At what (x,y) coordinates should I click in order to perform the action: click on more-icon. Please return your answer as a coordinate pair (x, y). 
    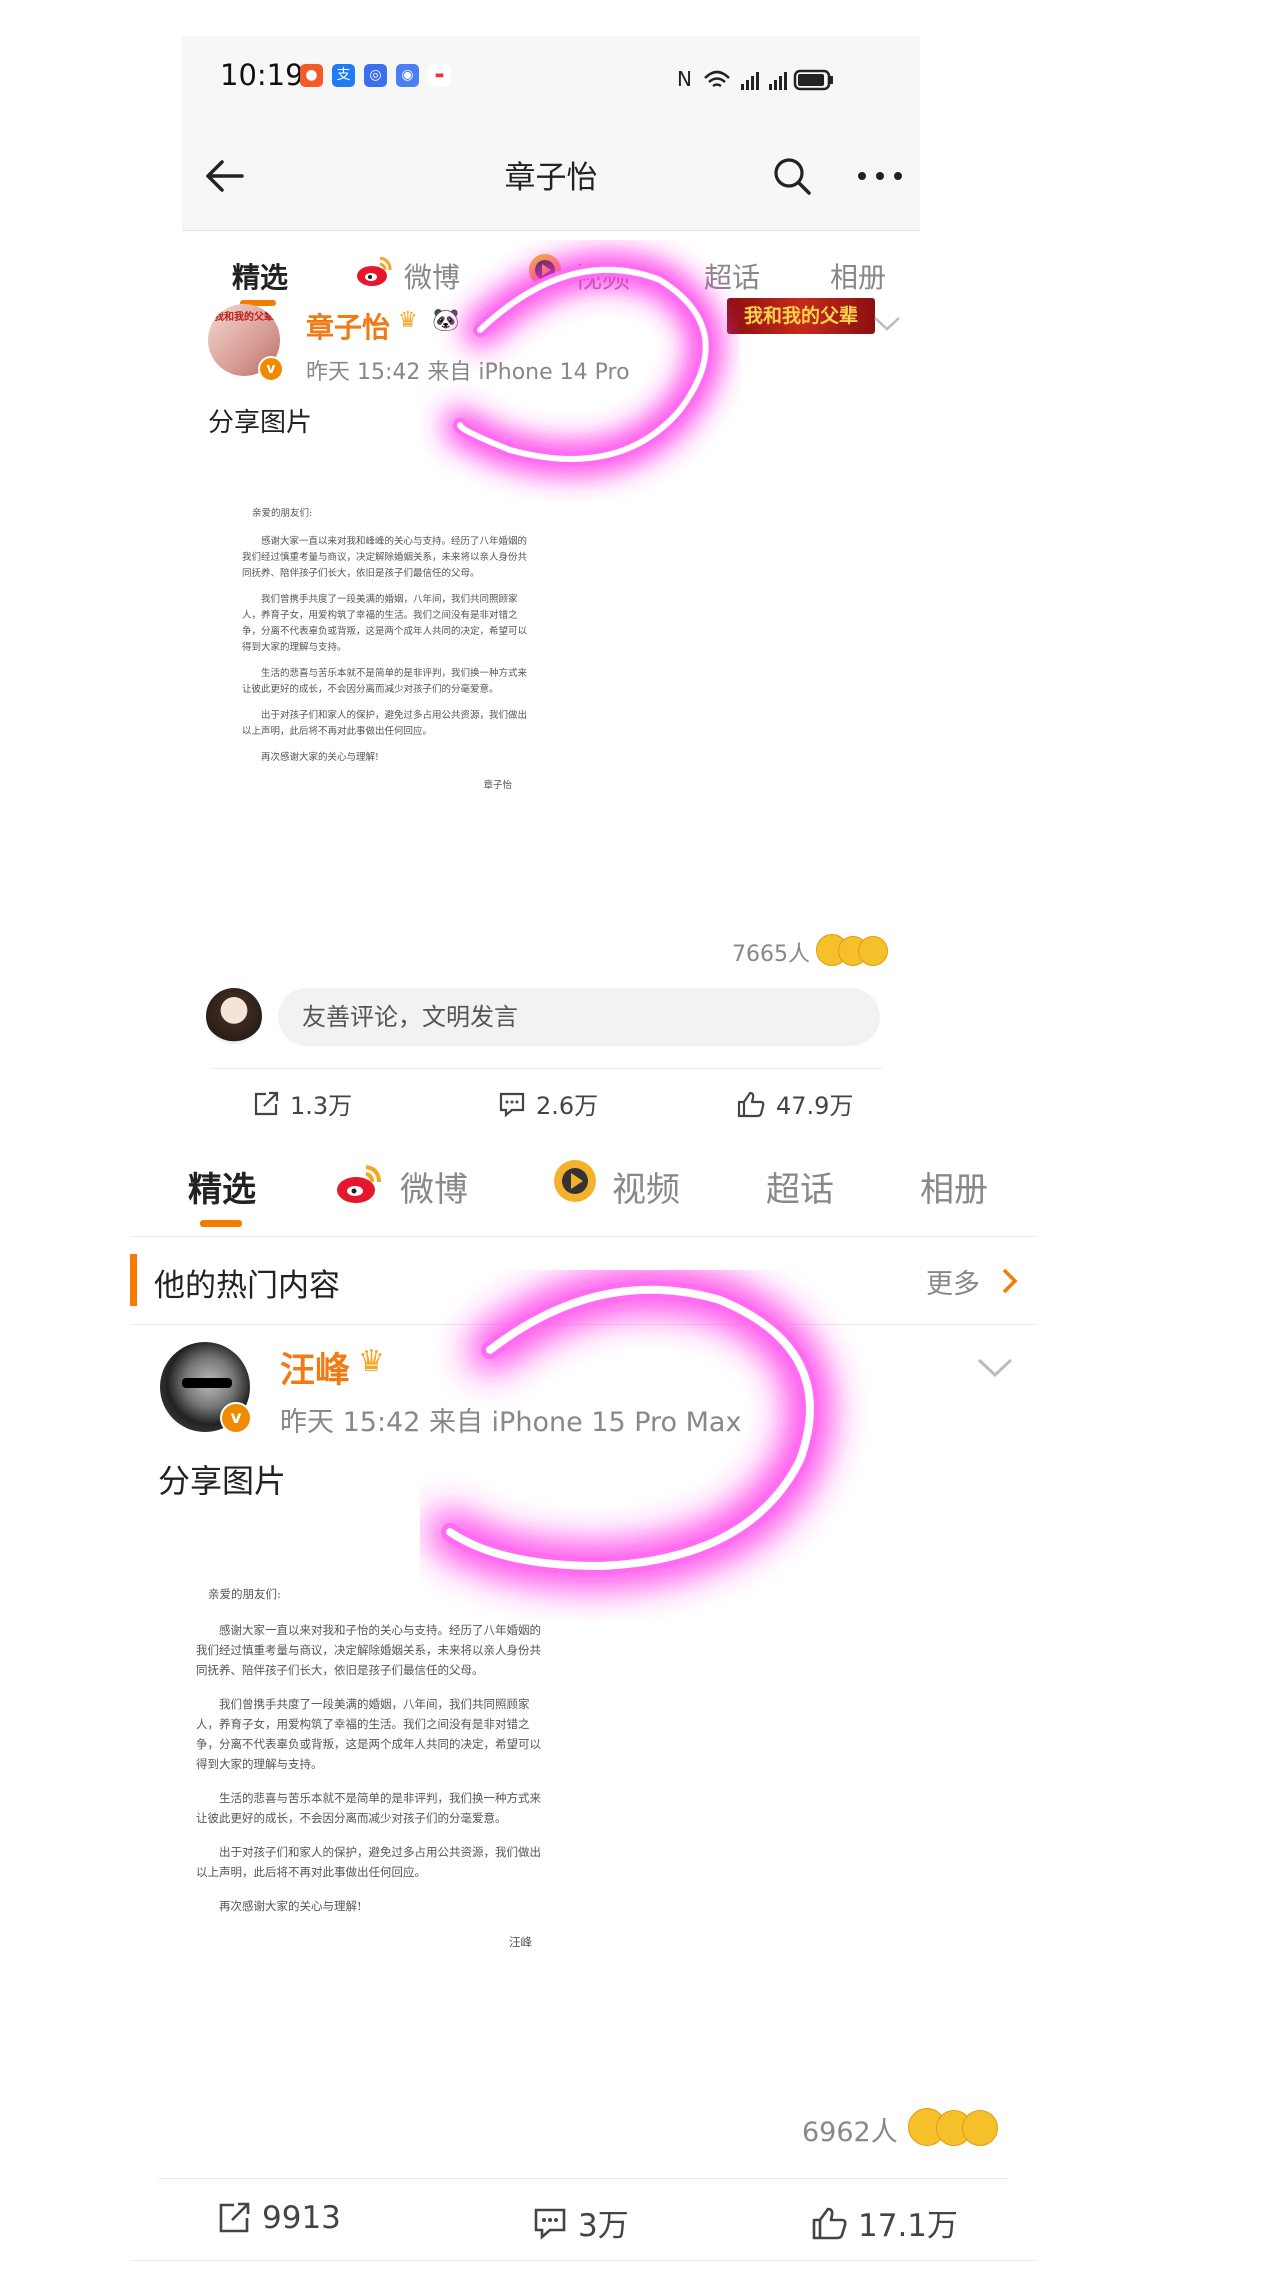
    Looking at the image, I should click on (880, 176).